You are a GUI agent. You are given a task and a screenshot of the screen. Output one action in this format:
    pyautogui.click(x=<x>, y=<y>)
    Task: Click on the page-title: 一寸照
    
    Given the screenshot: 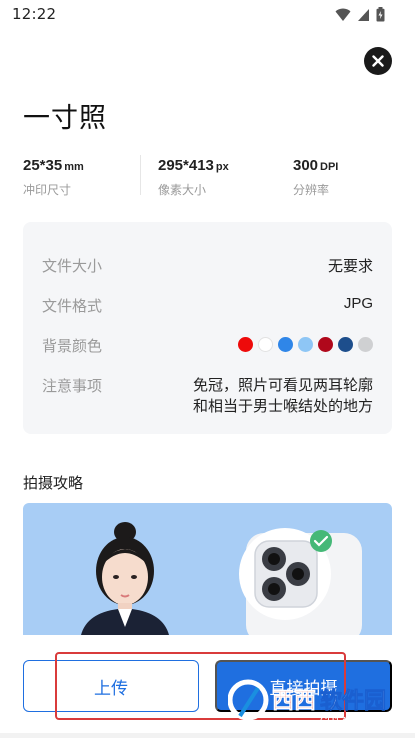 What is the action you would take?
    pyautogui.click(x=65, y=118)
    